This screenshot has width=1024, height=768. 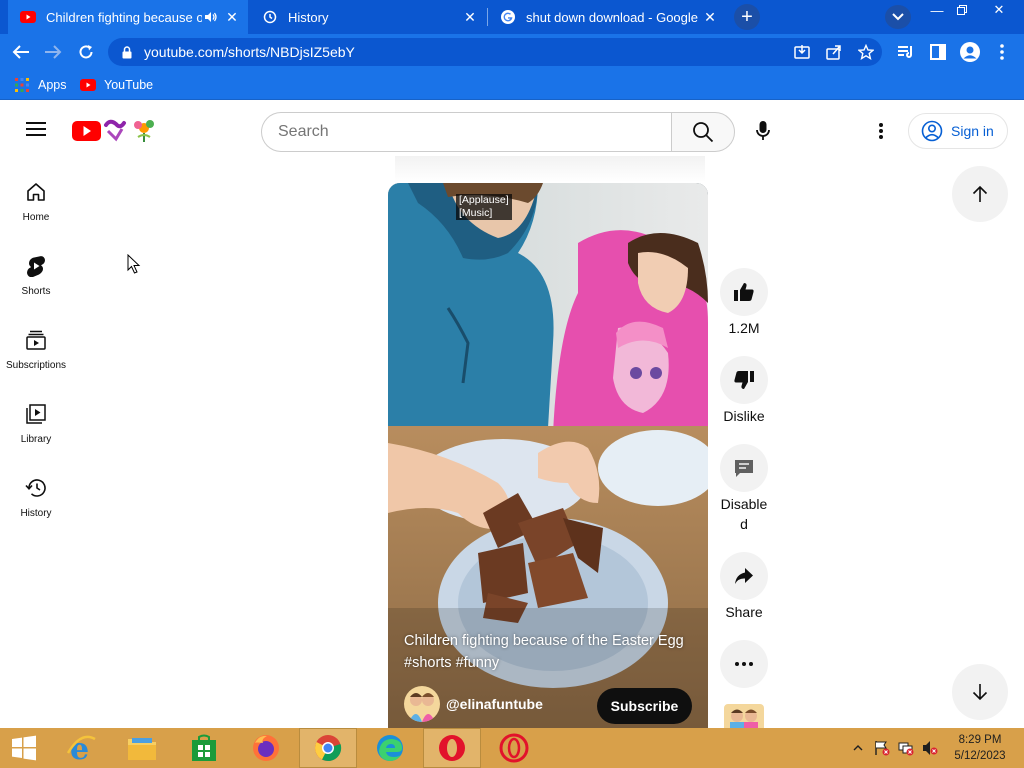 What do you see at coordinates (613, 17) in the screenshot?
I see `tab-title: shut down download - Google Search` at bounding box center [613, 17].